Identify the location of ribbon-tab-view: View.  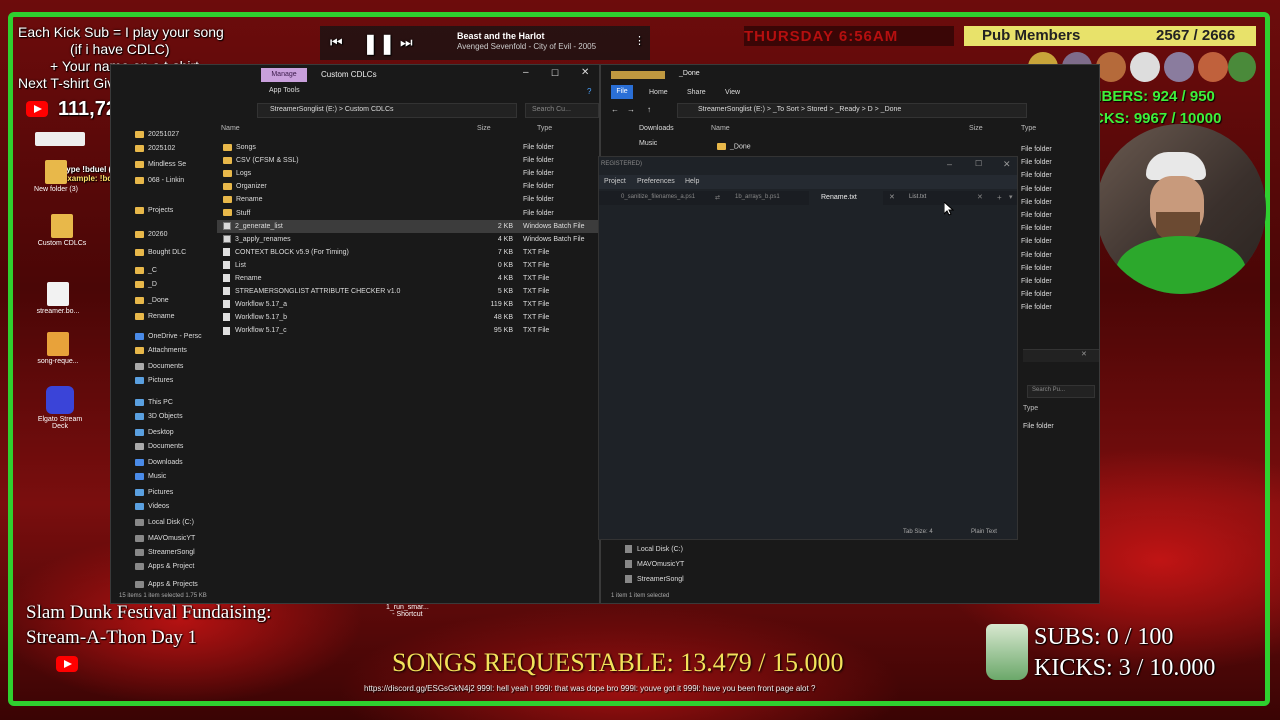
(732, 92).